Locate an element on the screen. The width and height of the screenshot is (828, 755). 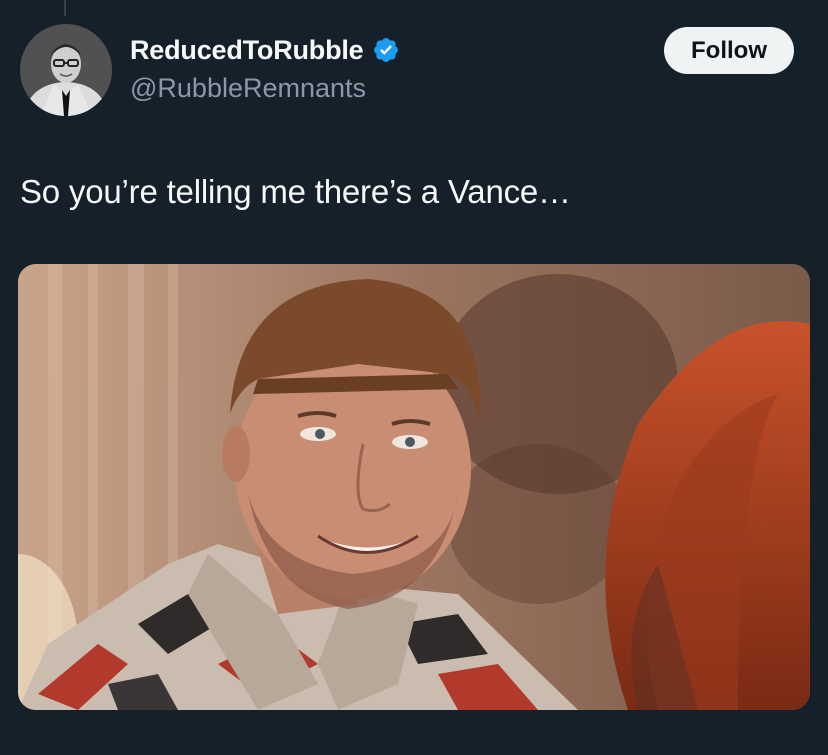
author-name-row: ReducedToRubble is located at coordinates (265, 50).